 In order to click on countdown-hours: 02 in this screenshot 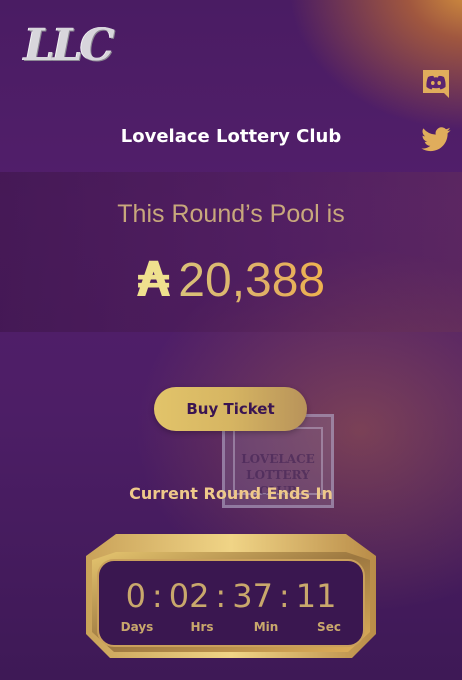, I will do `click(189, 596)`.